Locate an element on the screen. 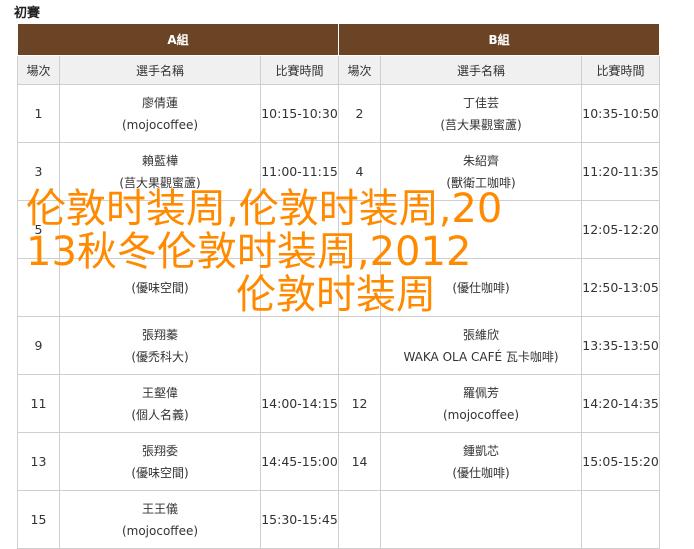  player-name: 丁佳芸 is located at coordinates (481, 102).